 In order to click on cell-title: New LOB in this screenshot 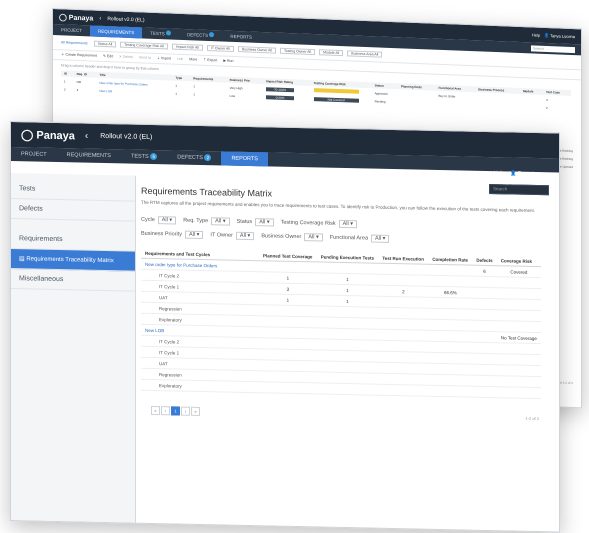, I will do `click(134, 92)`.